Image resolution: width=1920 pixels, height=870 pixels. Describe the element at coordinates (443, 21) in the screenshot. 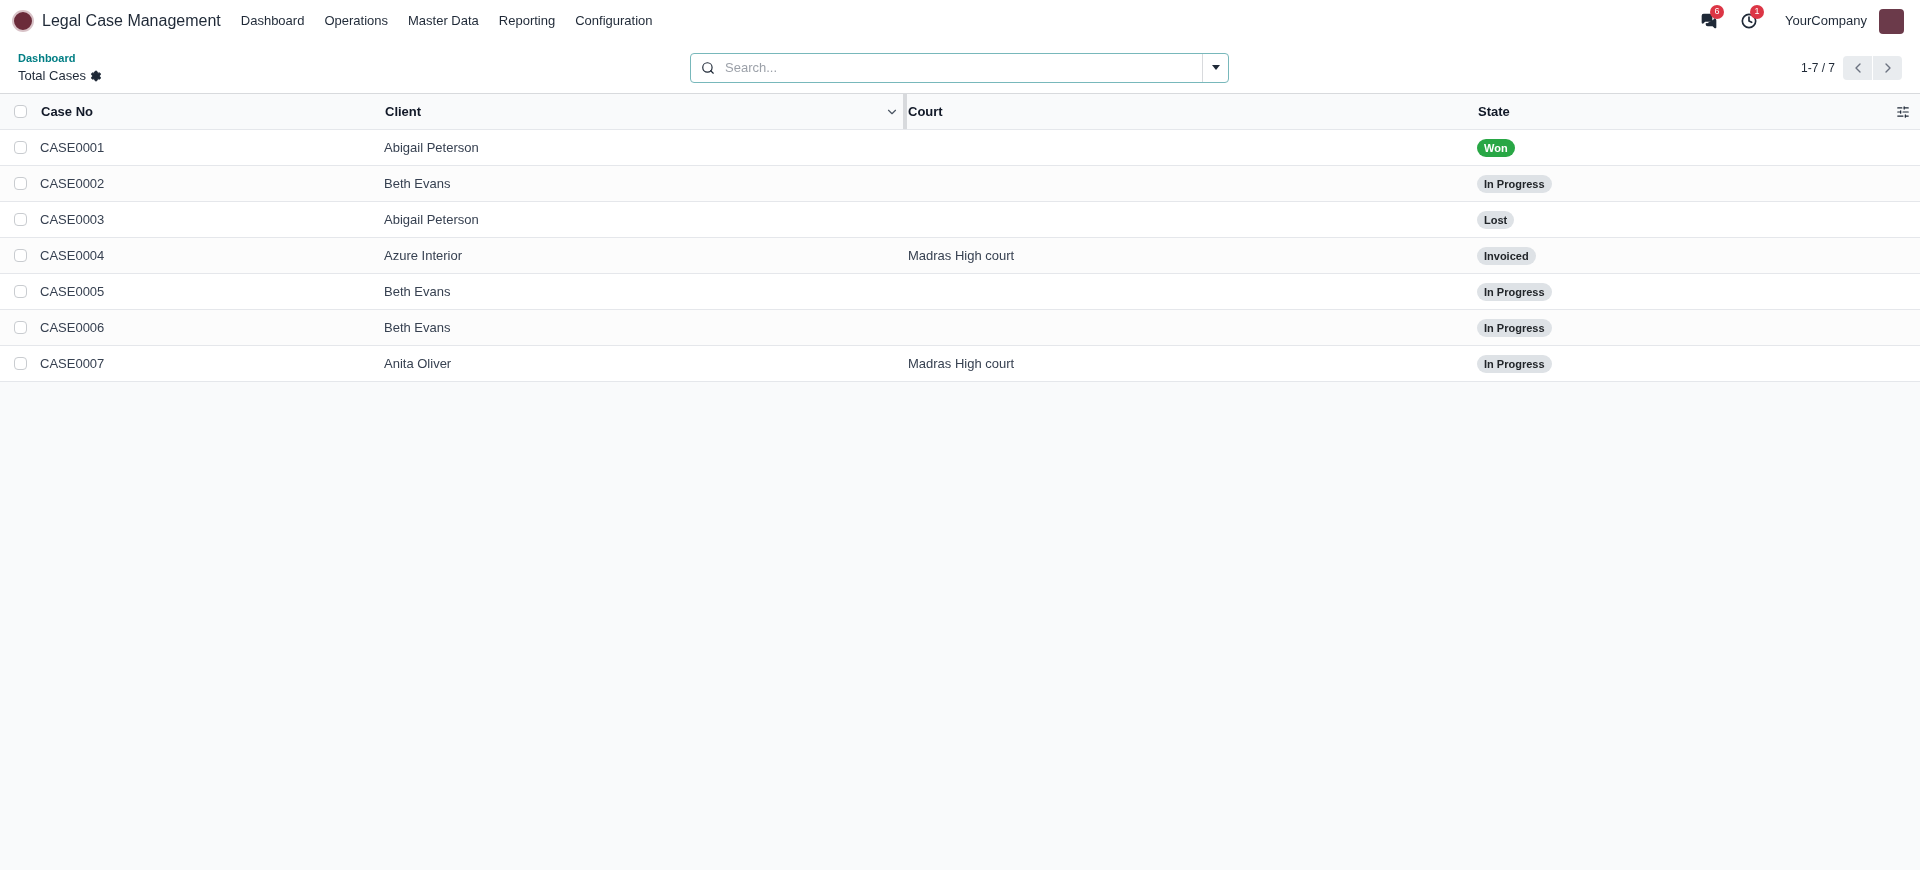

I see `menu-item: Master Data` at that location.